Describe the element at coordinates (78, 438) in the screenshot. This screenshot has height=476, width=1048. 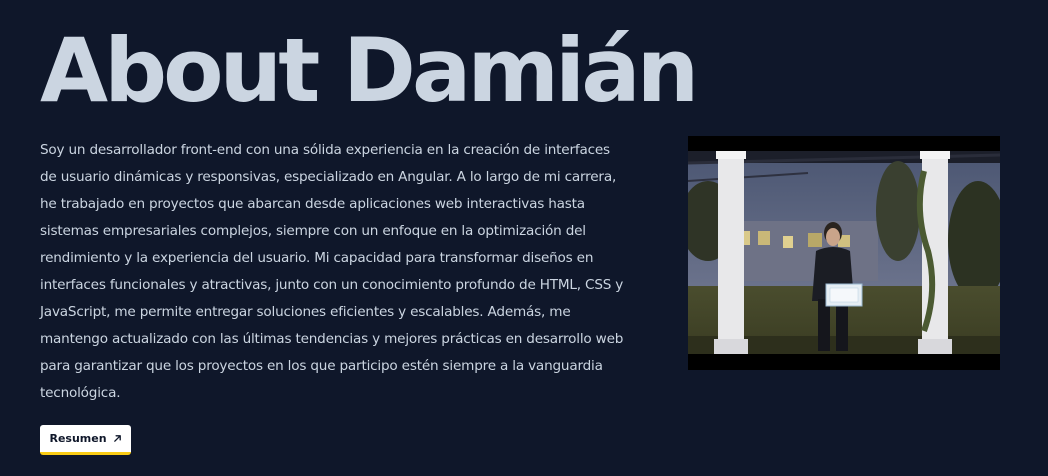
I see `resume-button-label: Resumen` at that location.